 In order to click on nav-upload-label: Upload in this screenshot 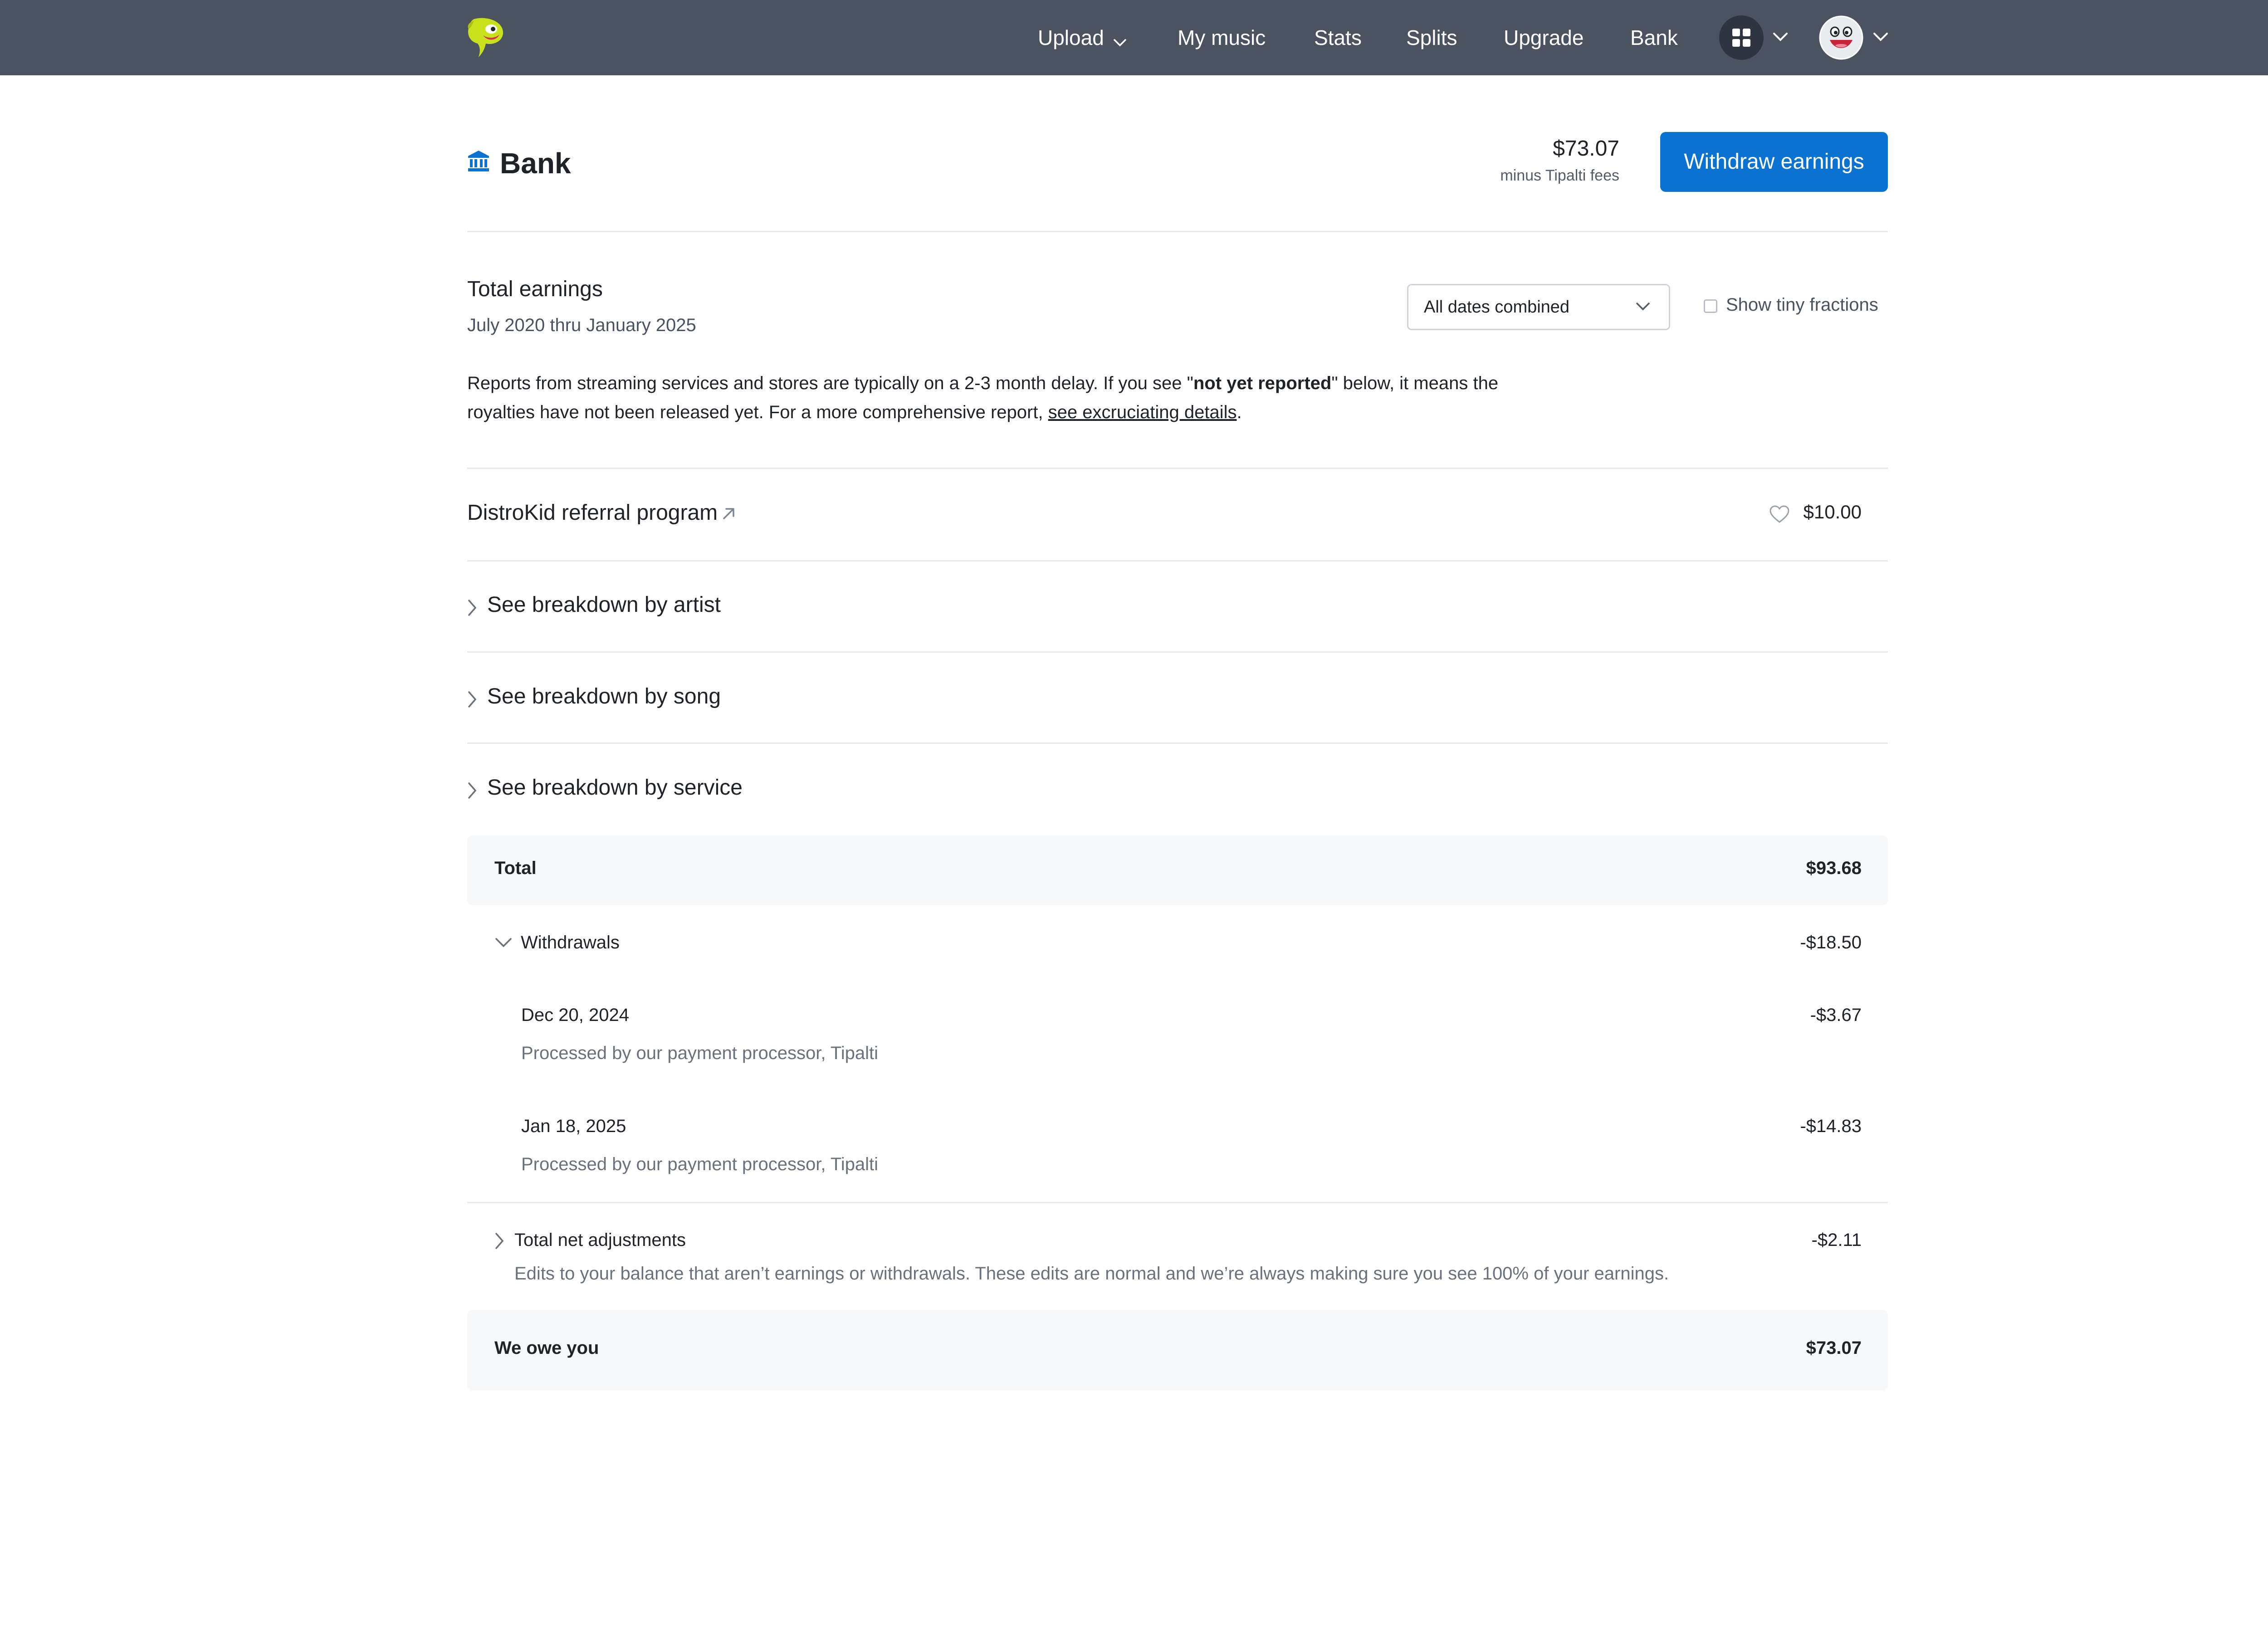, I will do `click(1071, 37)`.